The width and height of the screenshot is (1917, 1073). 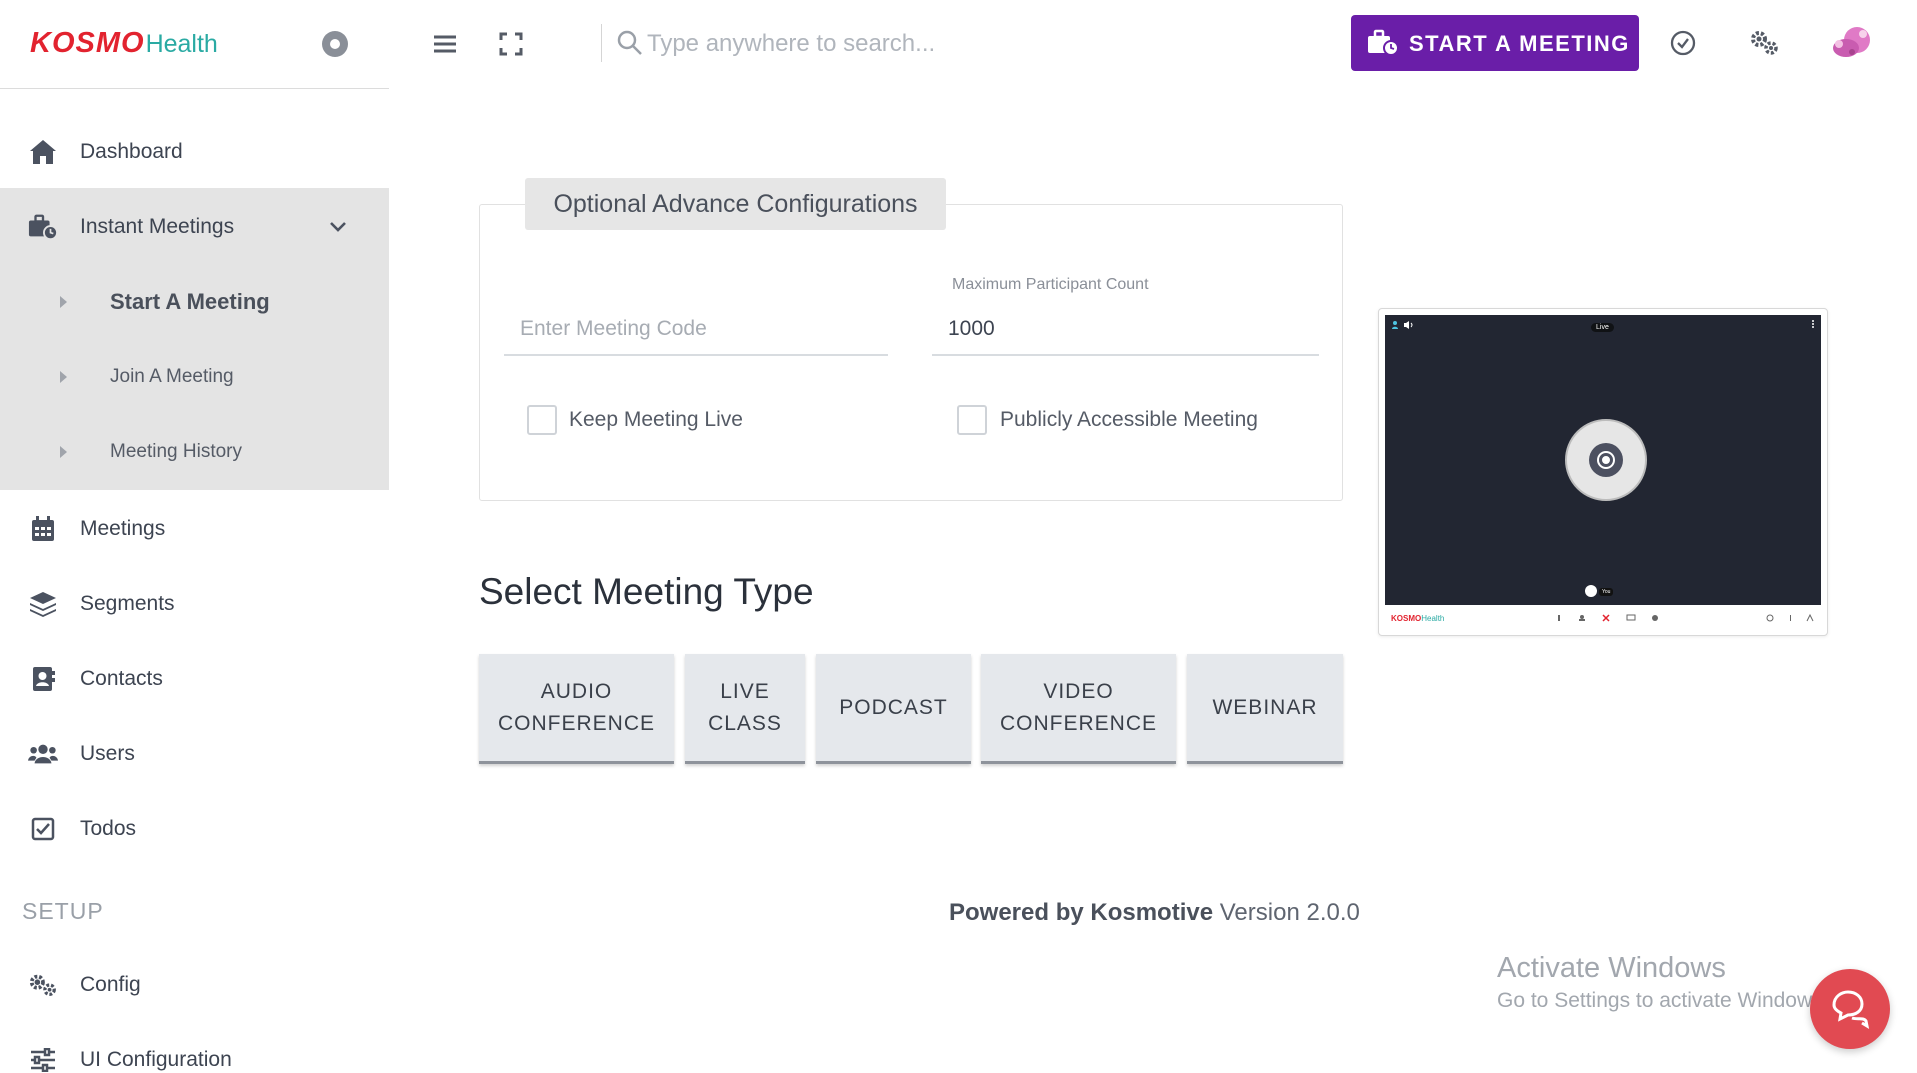 I want to click on sidebar-item-label: Segments, so click(x=127, y=603).